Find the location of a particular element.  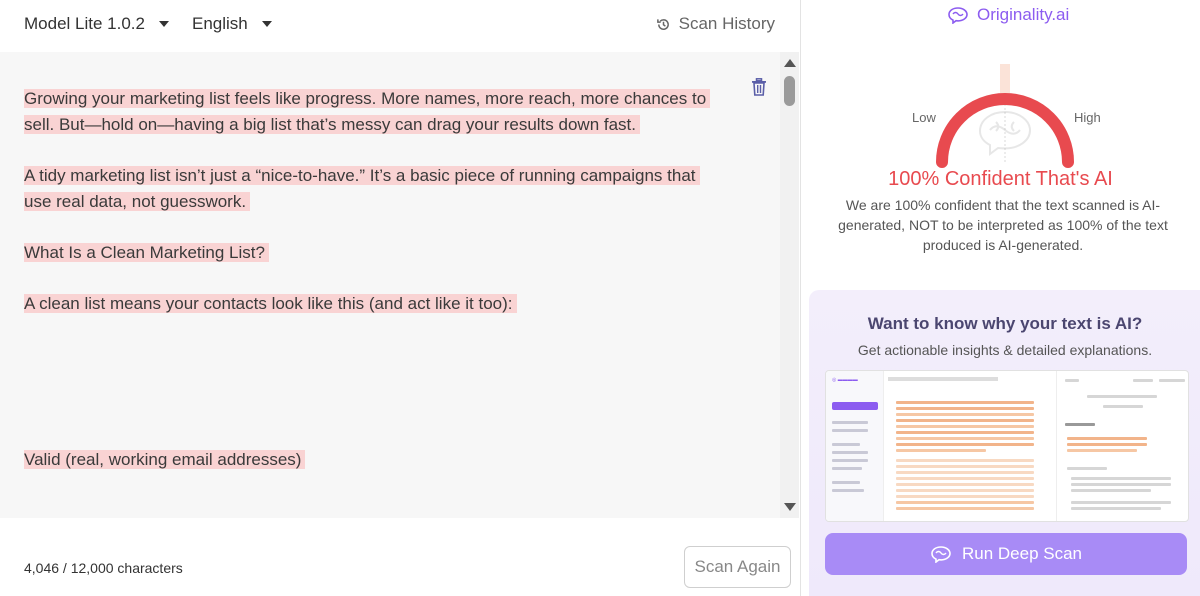

preview-logo: ◎ ▬▬▬▬ is located at coordinates (845, 380).